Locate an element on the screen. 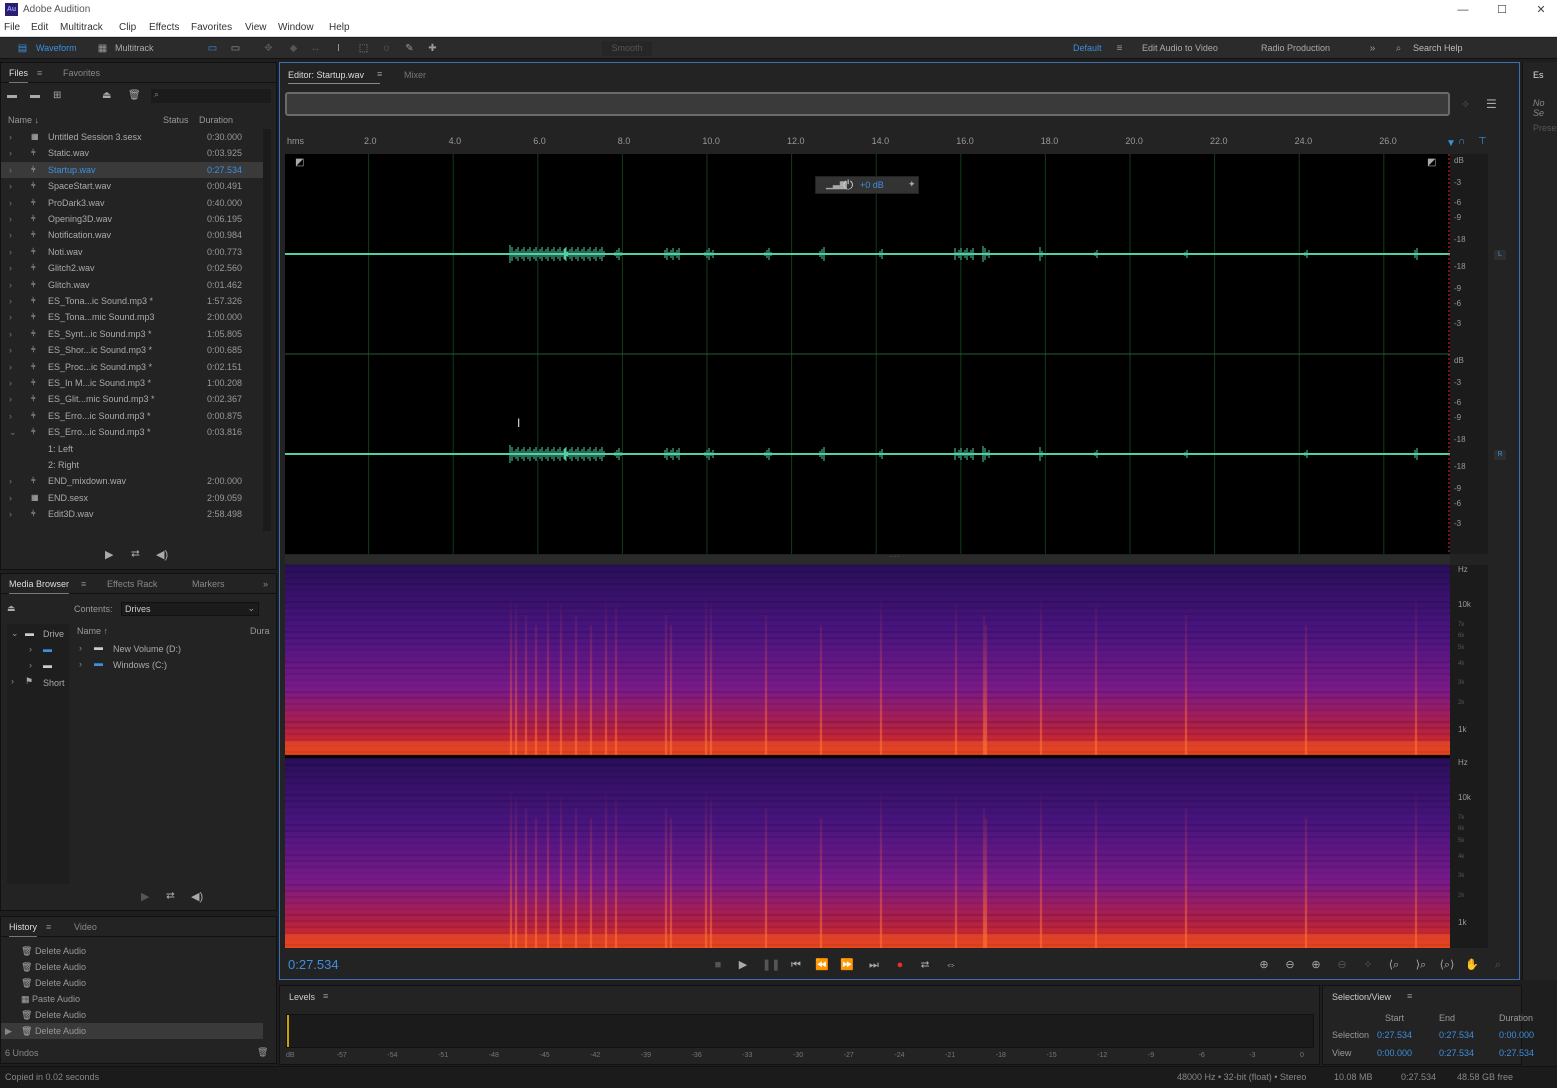 This screenshot has height=1088, width=1557. more-workspaces-icon: » is located at coordinates (1372, 48).